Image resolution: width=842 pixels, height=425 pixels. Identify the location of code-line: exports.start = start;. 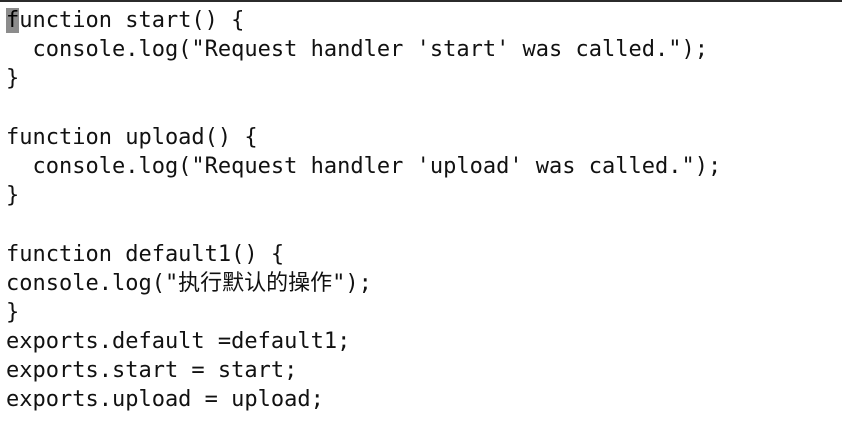
(424, 370).